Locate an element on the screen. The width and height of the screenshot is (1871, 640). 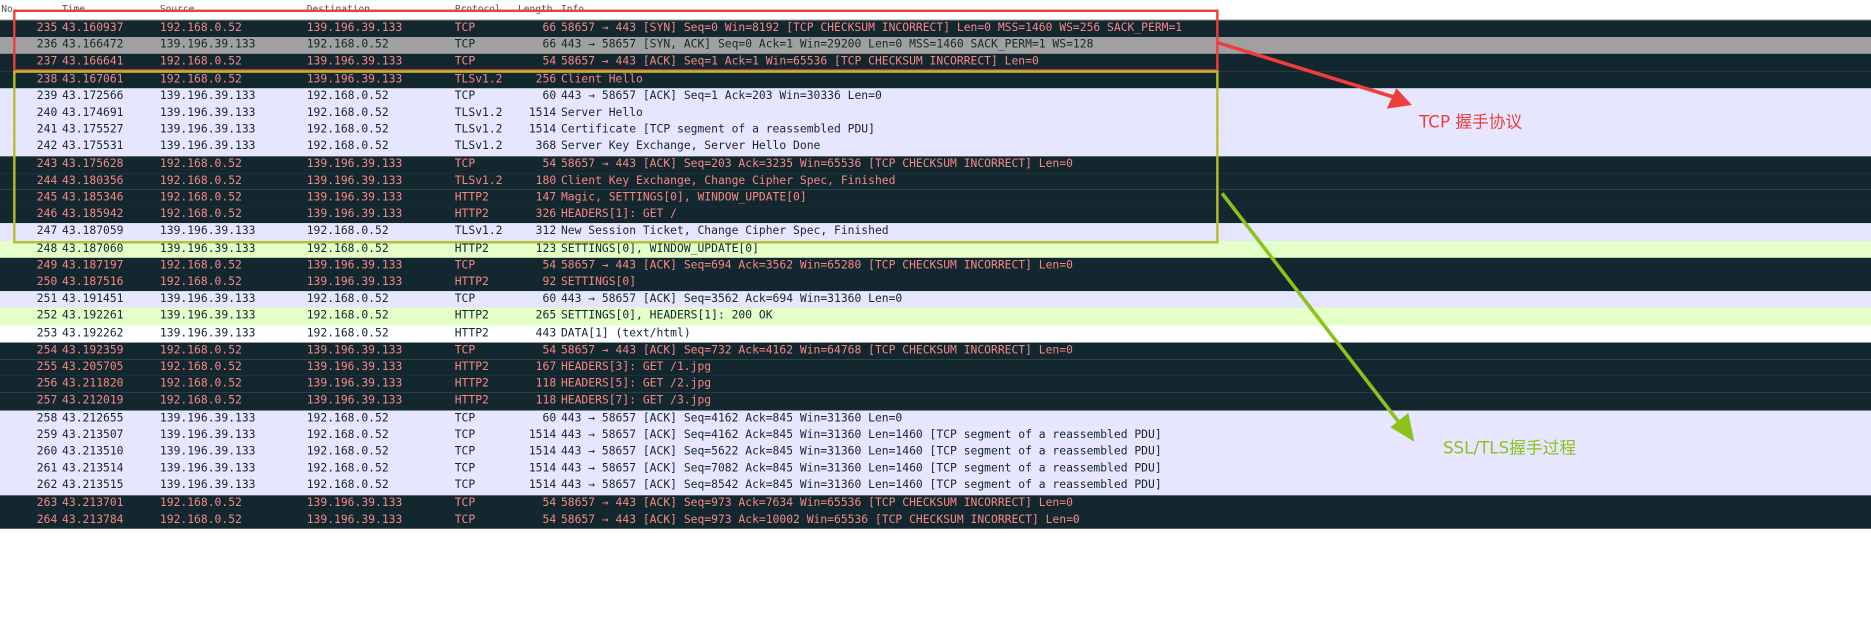
tcp-handshake-label: TCP 握手协议 is located at coordinates (1471, 123).